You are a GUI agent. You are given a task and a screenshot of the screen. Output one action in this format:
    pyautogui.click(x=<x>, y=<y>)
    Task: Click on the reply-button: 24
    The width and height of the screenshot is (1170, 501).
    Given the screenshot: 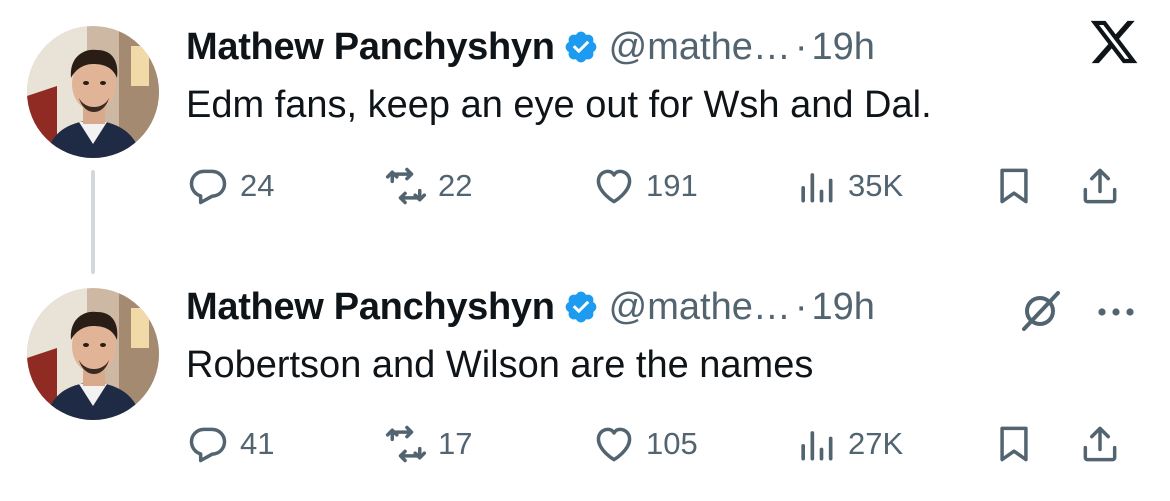 What is the action you would take?
    pyautogui.click(x=230, y=186)
    